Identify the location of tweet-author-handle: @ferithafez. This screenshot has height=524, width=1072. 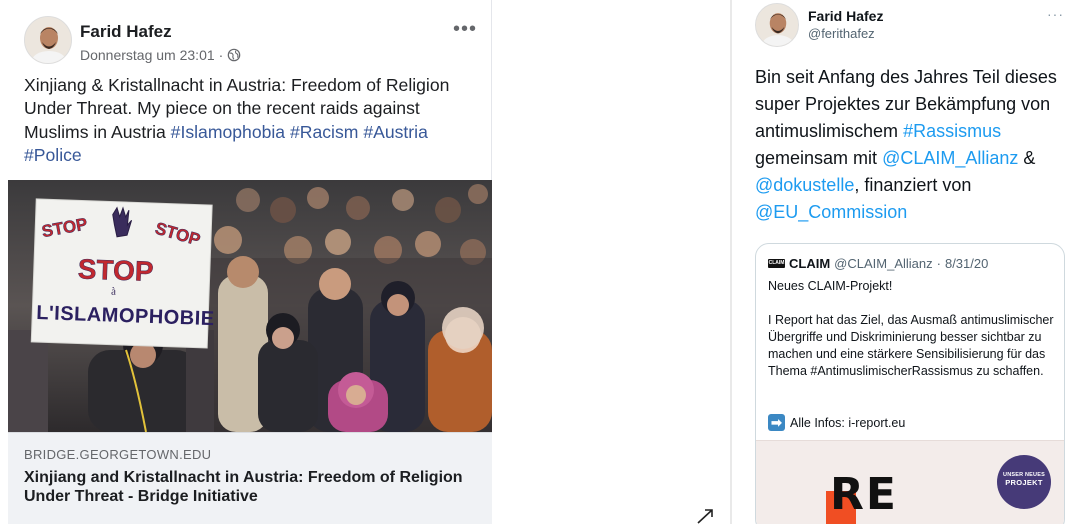
(841, 33).